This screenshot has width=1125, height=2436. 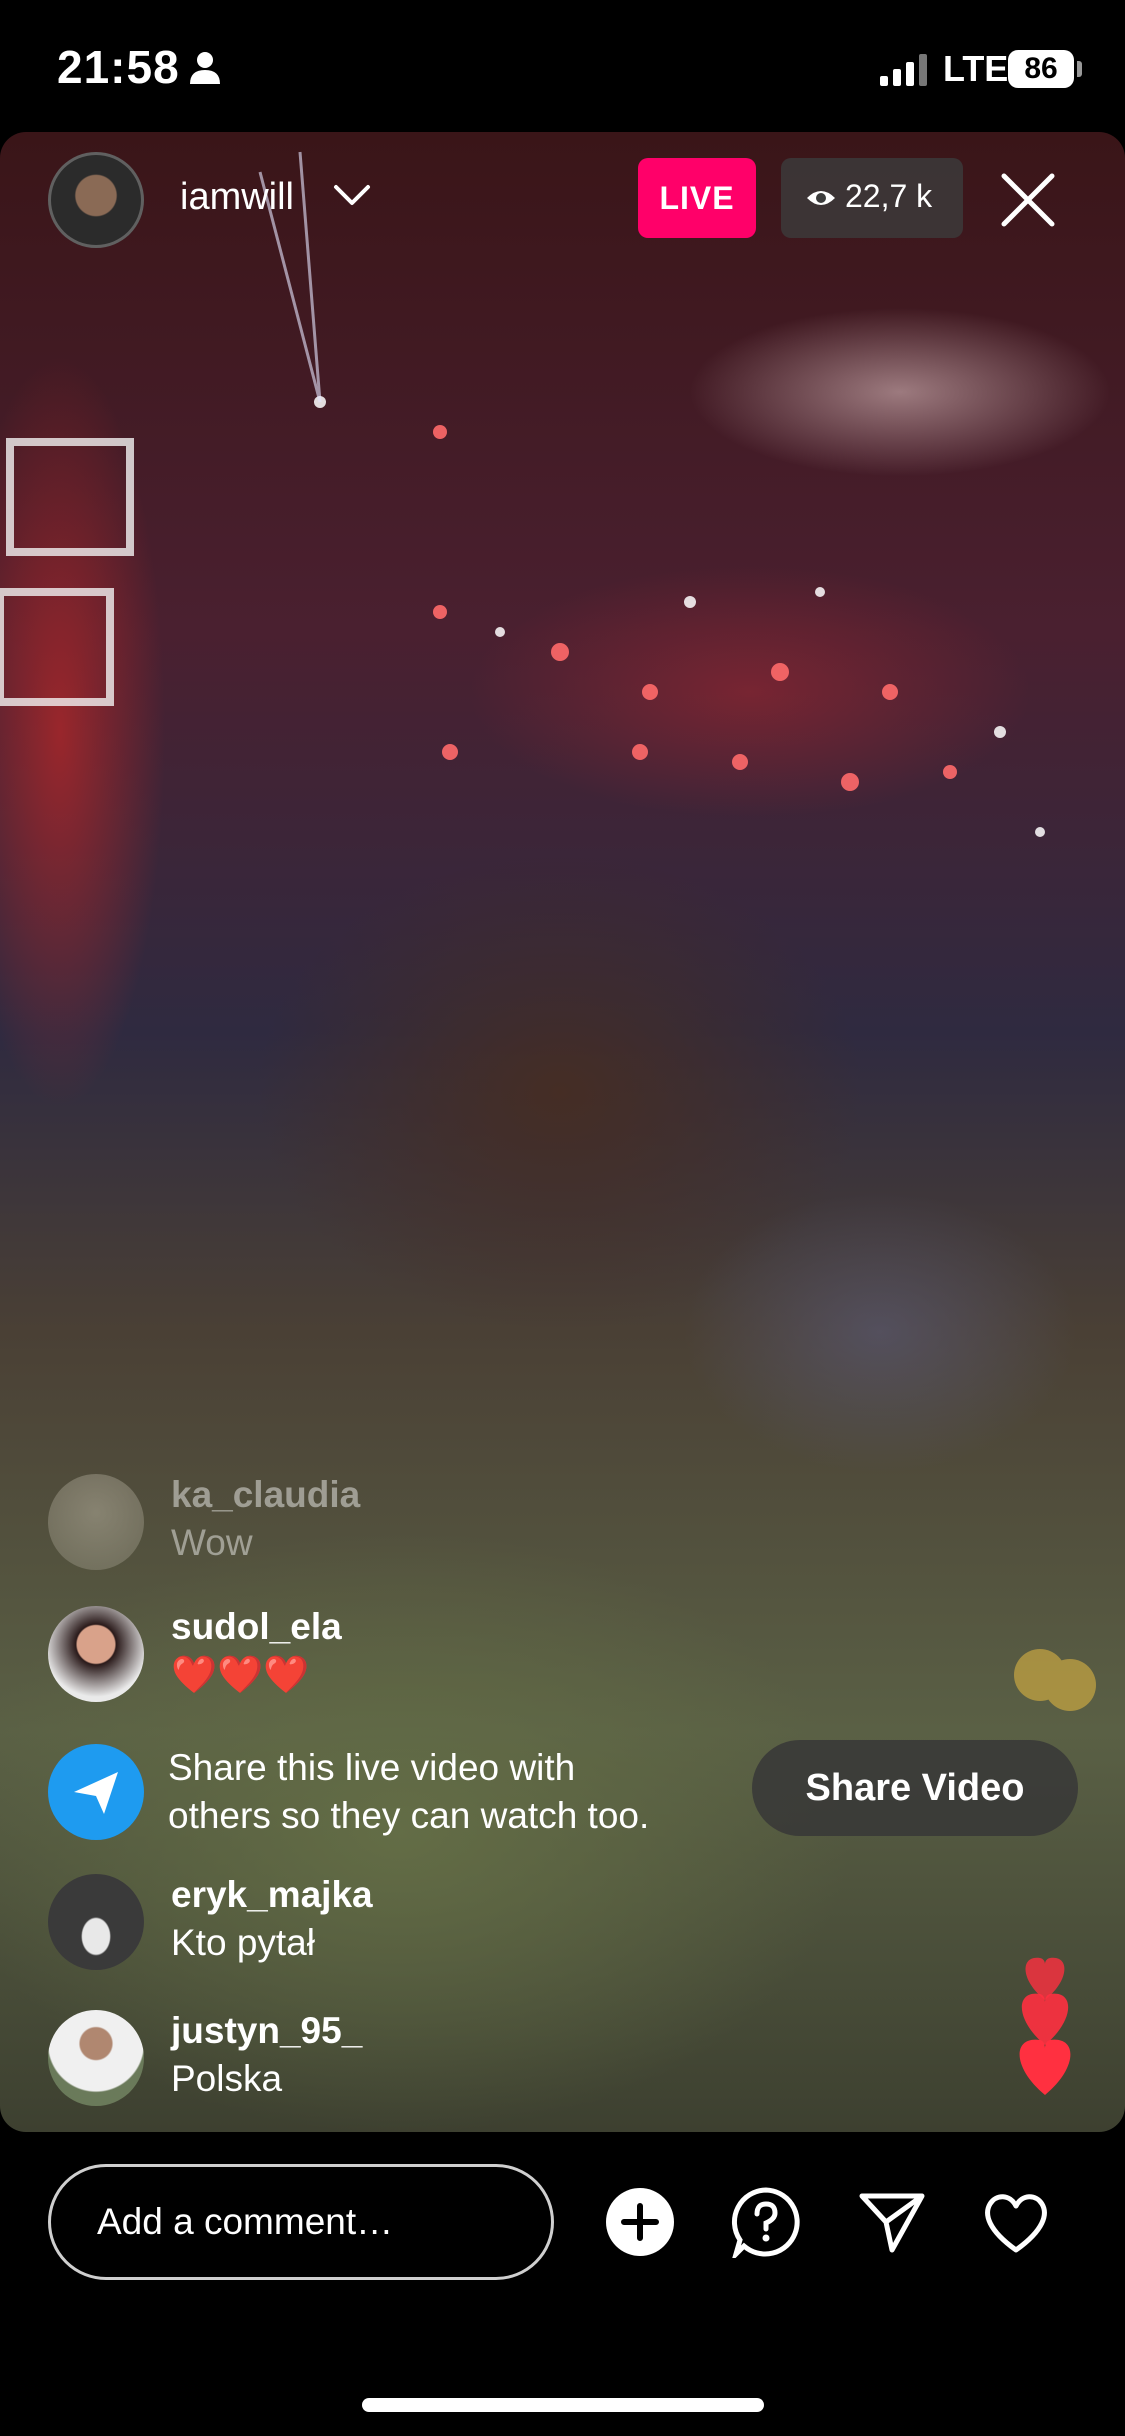 What do you see at coordinates (409, 1815) in the screenshot?
I see `share-prompt-line2: others so they can watch too.` at bounding box center [409, 1815].